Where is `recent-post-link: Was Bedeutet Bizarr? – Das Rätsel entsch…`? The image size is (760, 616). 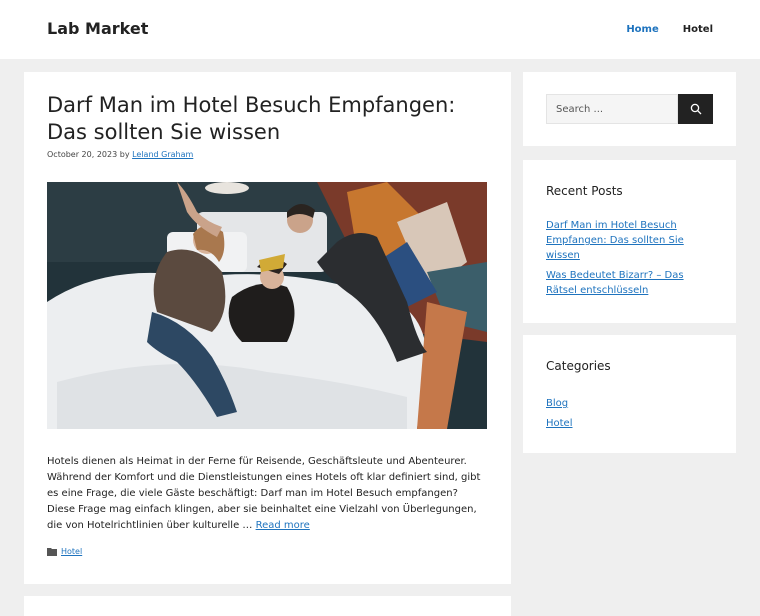
recent-post-link: Was Bedeutet Bizarr? – Das Rätsel entsch… is located at coordinates (615, 283).